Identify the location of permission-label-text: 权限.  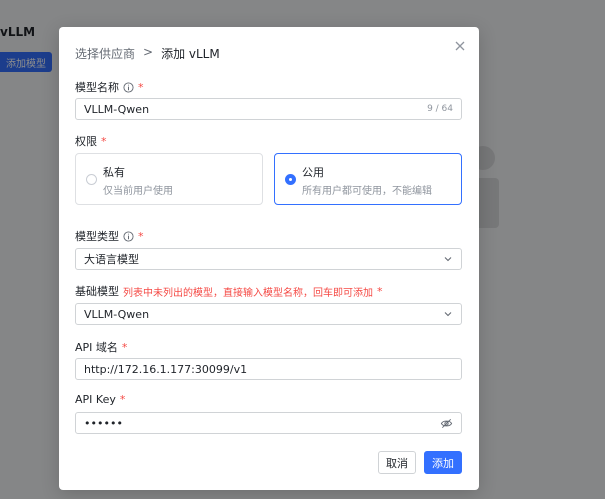
(86, 141).